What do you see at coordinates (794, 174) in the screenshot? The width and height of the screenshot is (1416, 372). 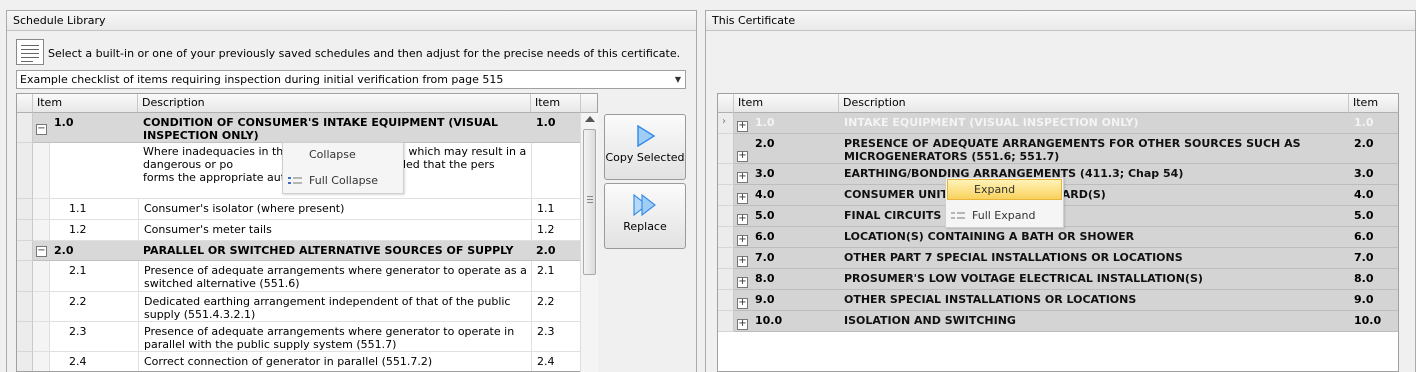 I see `row-item: 3.0` at bounding box center [794, 174].